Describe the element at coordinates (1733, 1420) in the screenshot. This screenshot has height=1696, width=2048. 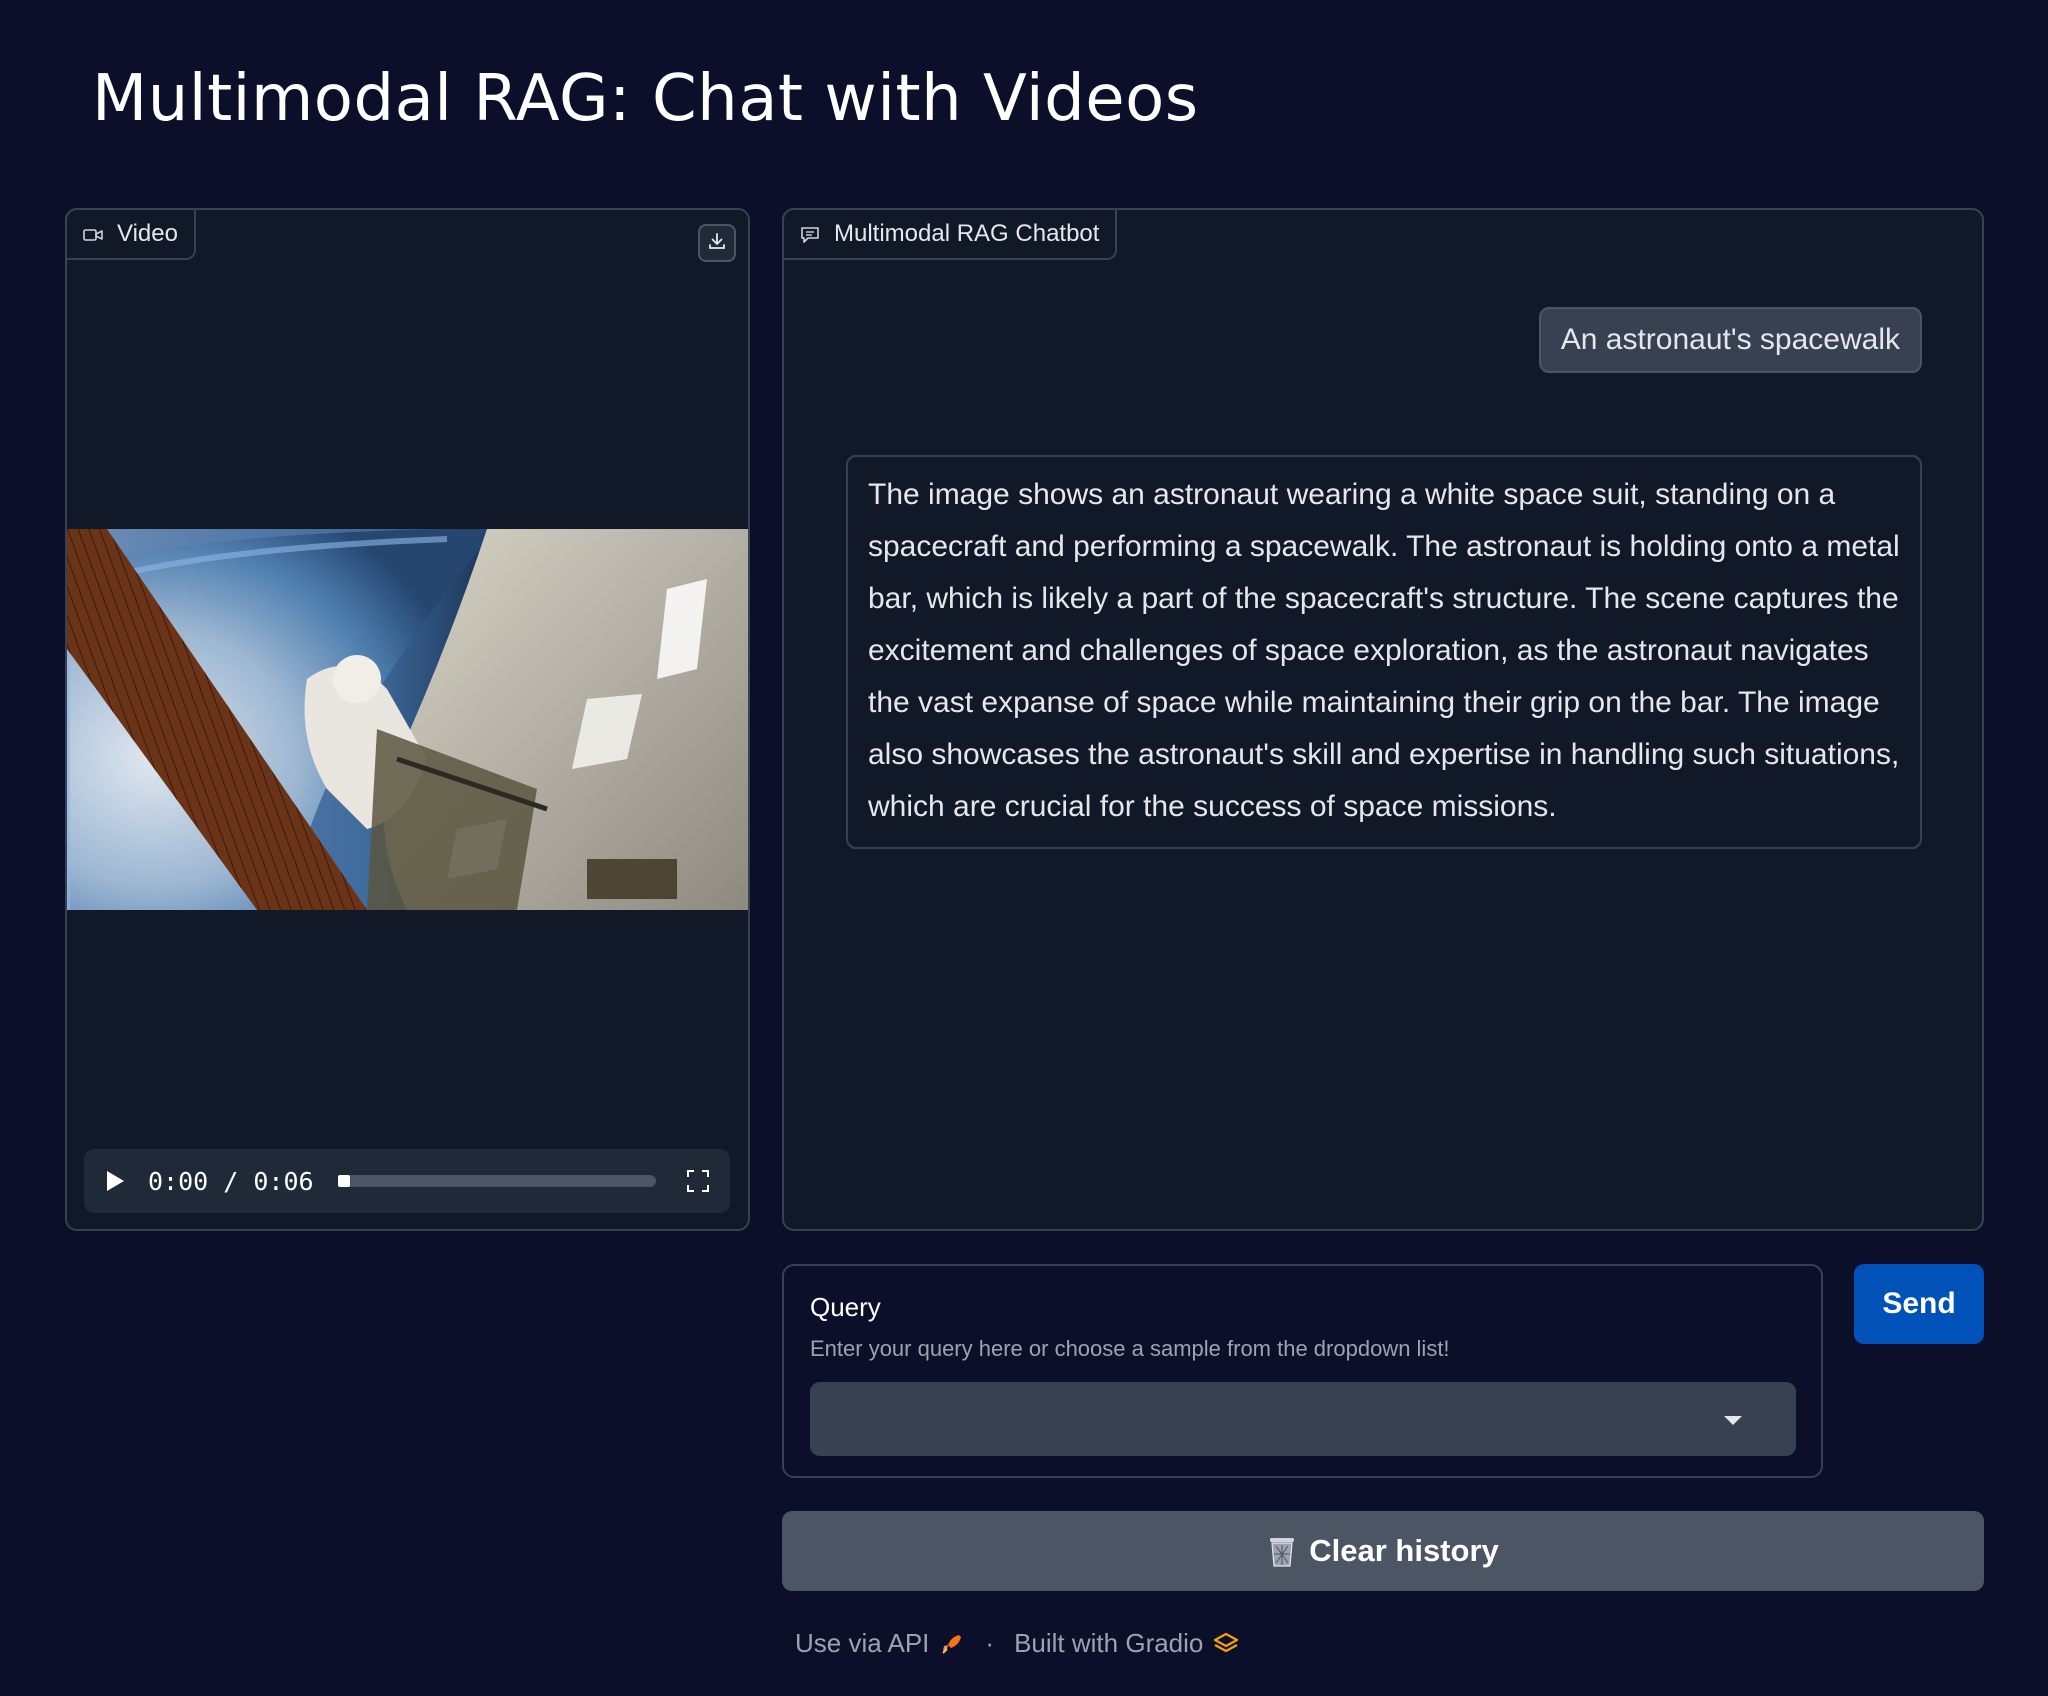
I see `chevron-down-icon` at that location.